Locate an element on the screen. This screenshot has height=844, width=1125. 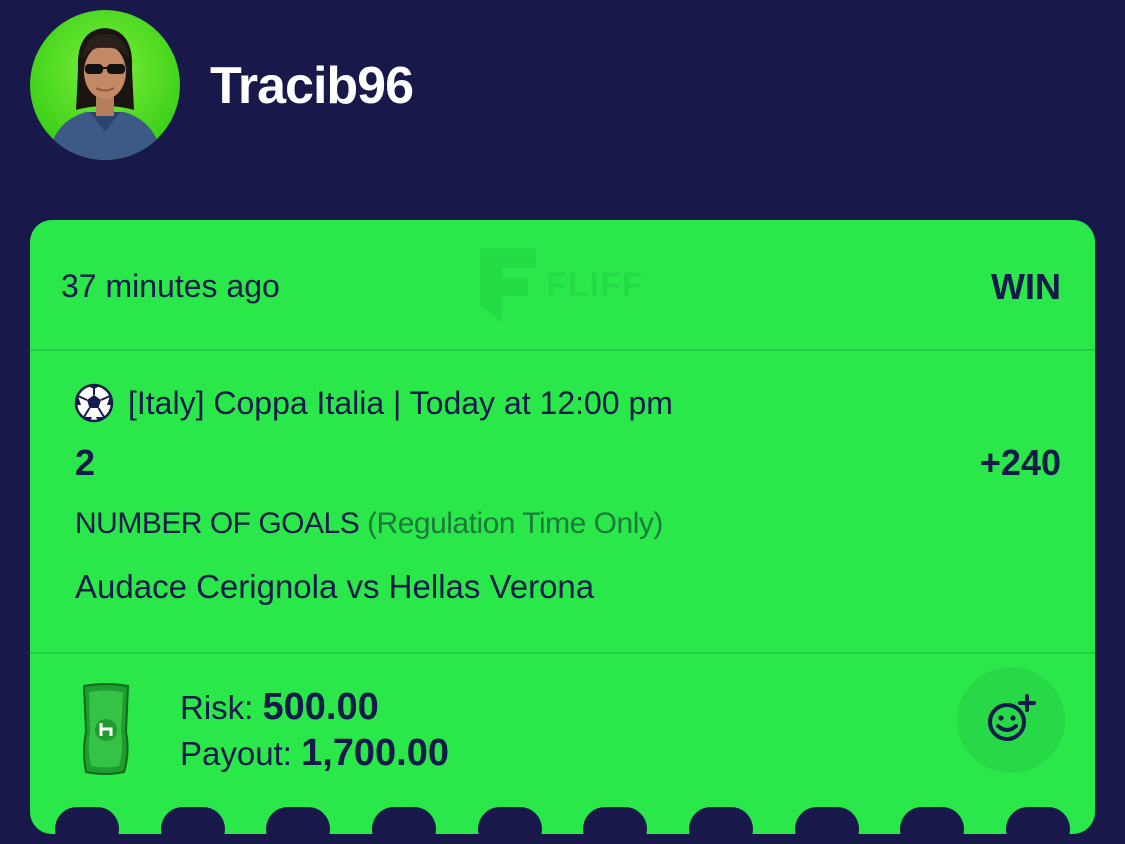
avatar is located at coordinates (105, 85).